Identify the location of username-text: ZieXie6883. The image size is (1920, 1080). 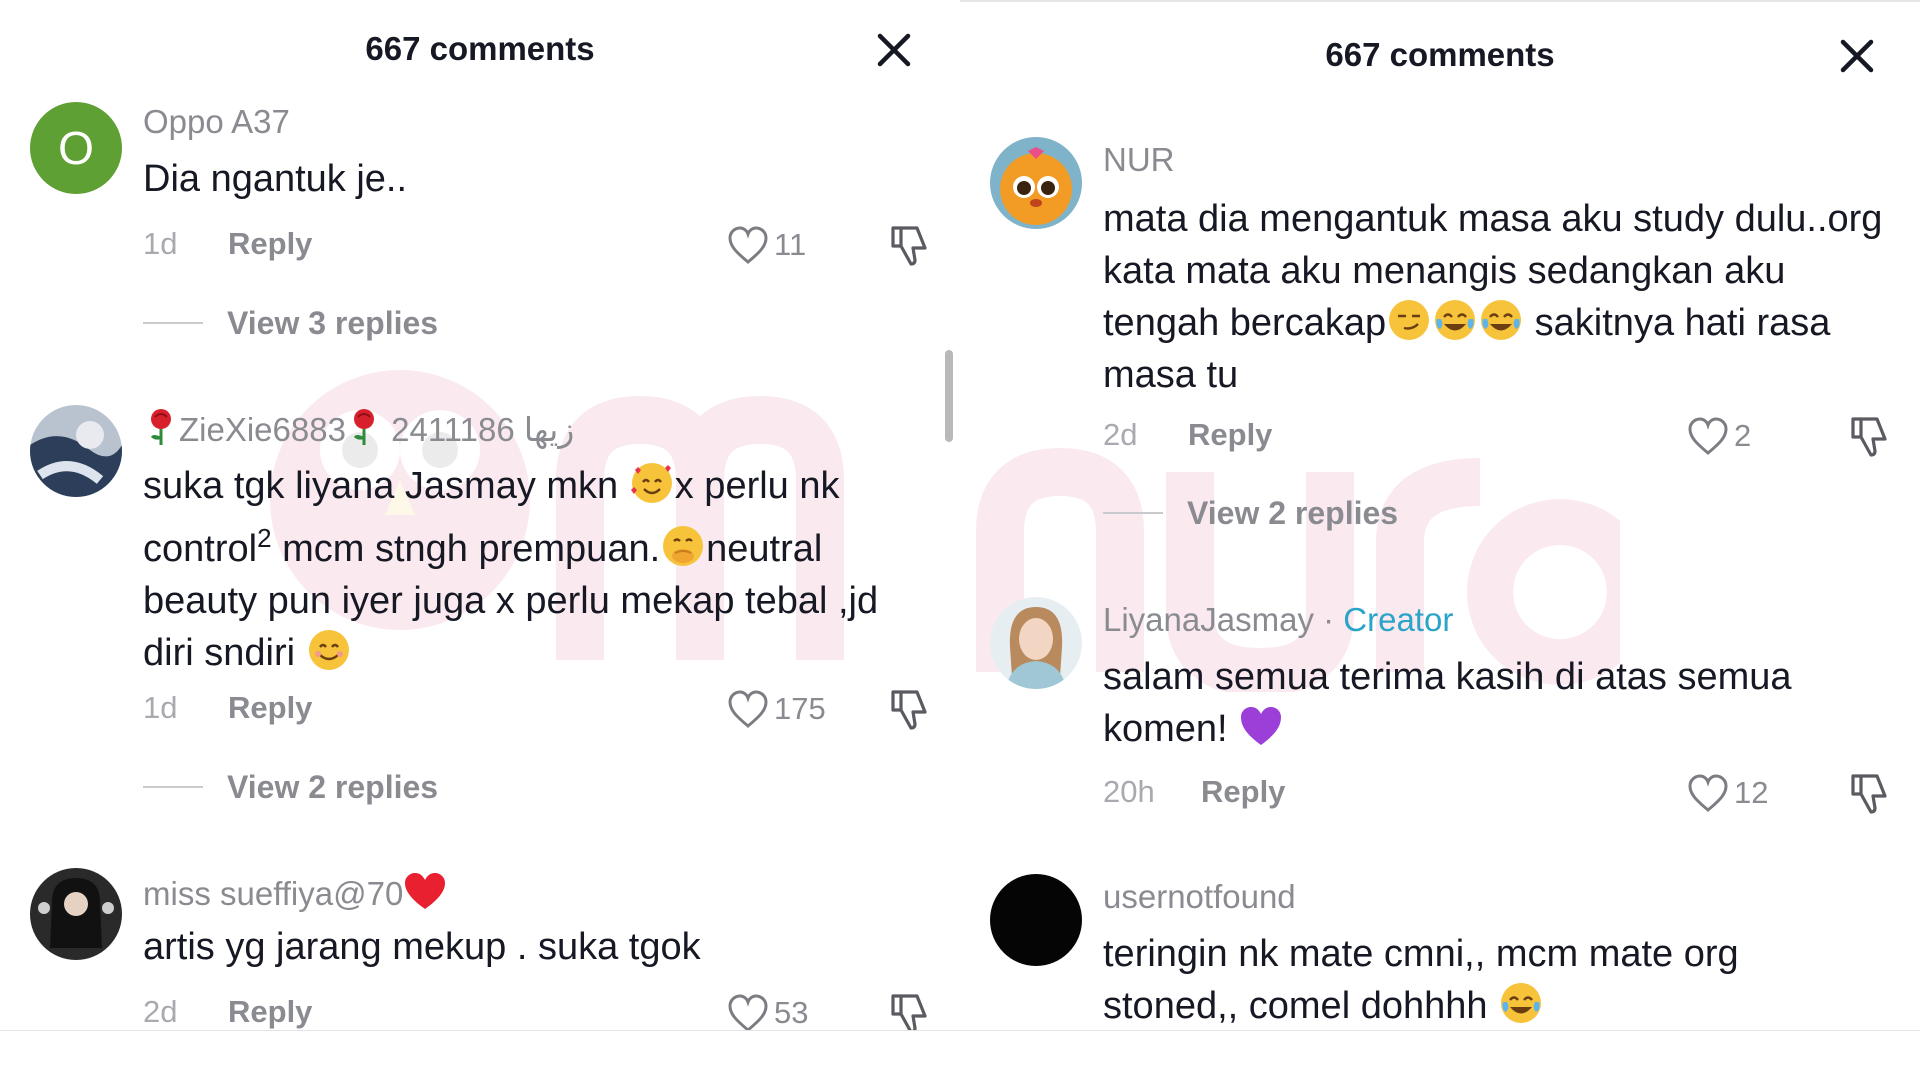
(262, 429).